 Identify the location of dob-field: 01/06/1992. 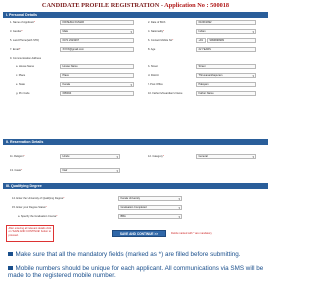
(226, 22).